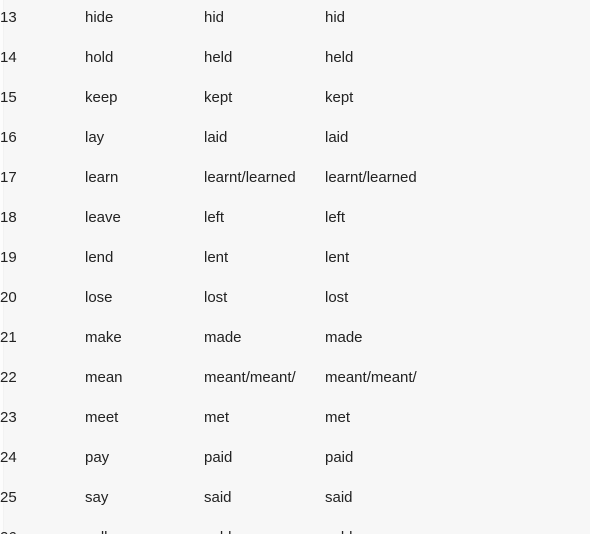  I want to click on verb-base-cell: make, so click(103, 337).